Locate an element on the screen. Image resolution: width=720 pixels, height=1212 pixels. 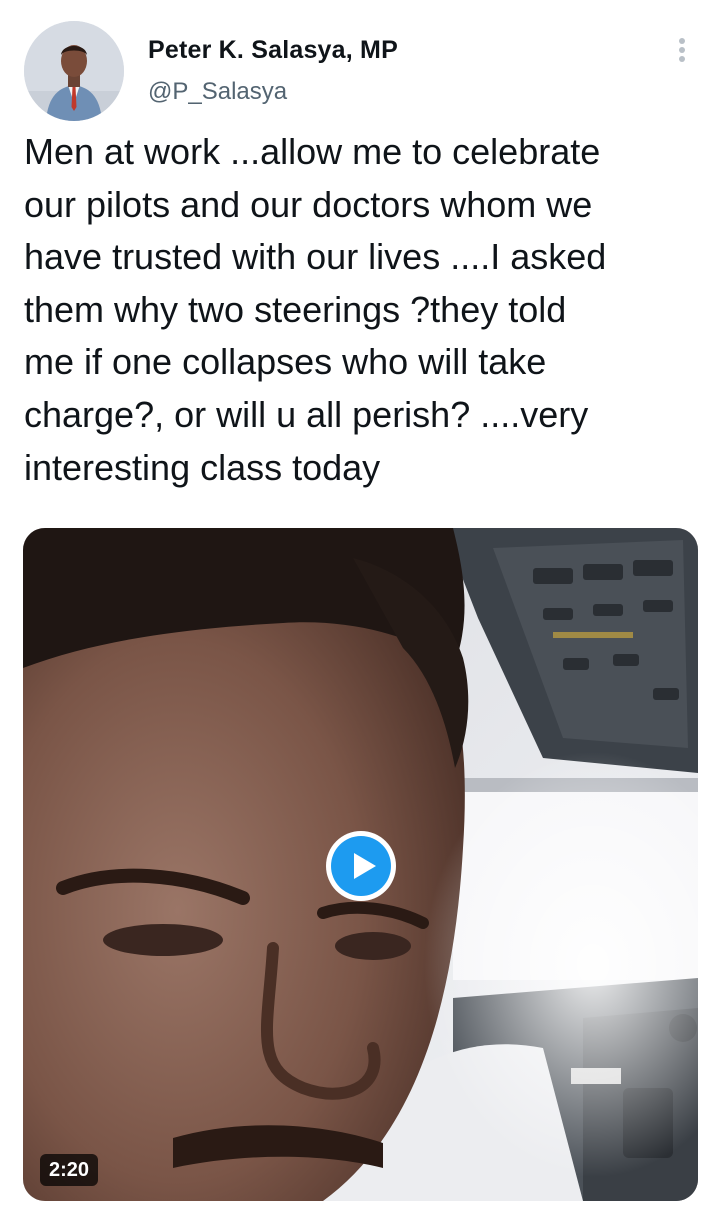
video-duration-badge: 2:20 is located at coordinates (69, 1170).